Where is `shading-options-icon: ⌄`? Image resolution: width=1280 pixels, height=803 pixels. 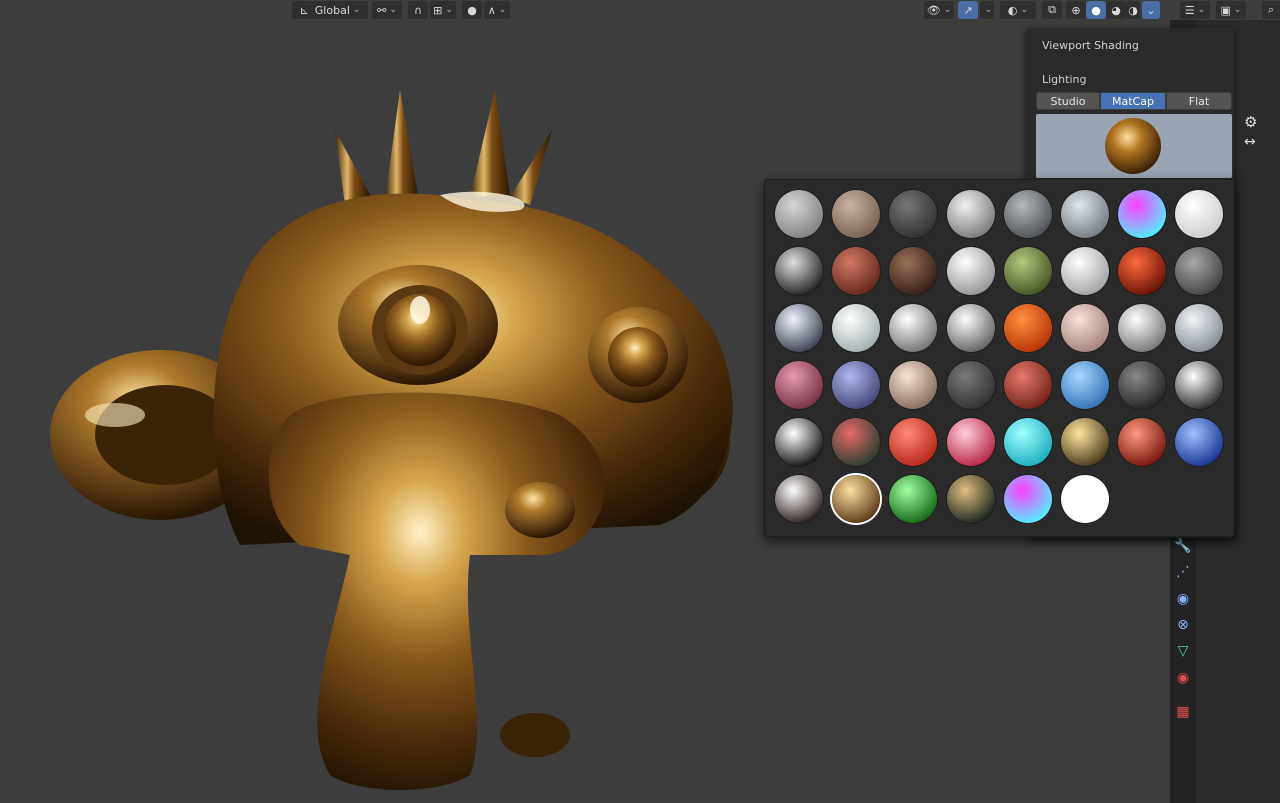
shading-options-icon: ⌄ is located at coordinates (1151, 10).